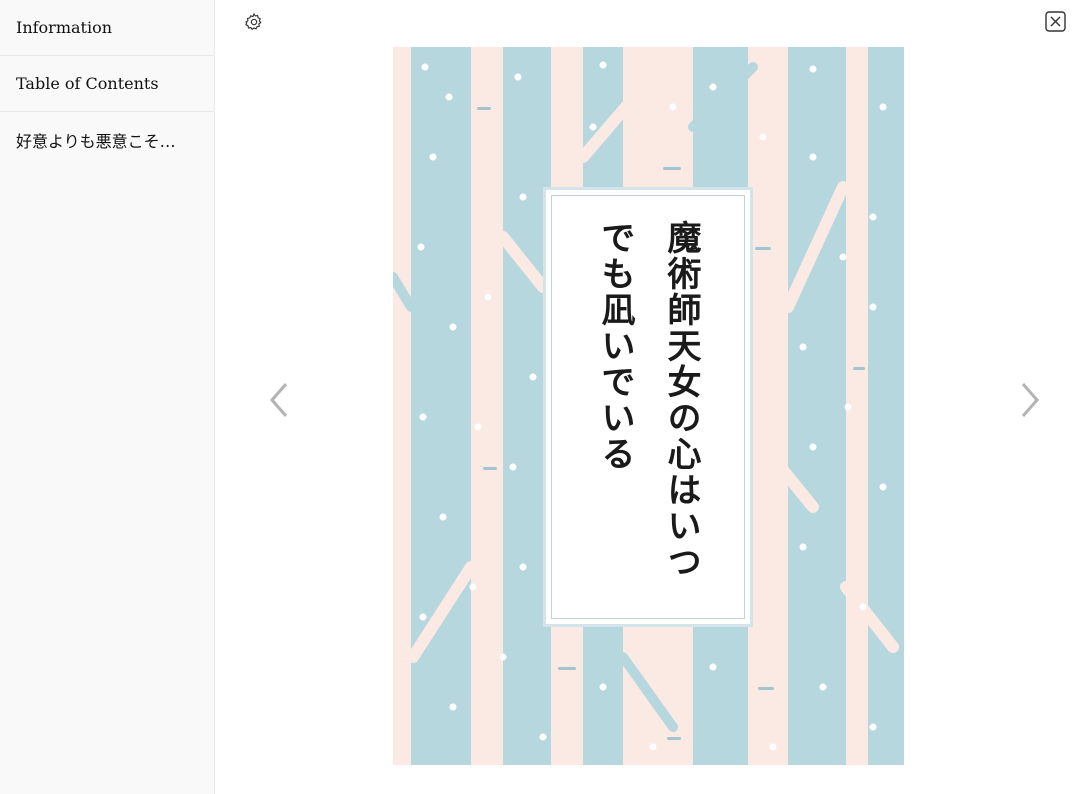 This screenshot has height=794, width=1085. What do you see at coordinates (681, 400) in the screenshot?
I see `book-title-line-1: 魔術師天女の心はいつ` at bounding box center [681, 400].